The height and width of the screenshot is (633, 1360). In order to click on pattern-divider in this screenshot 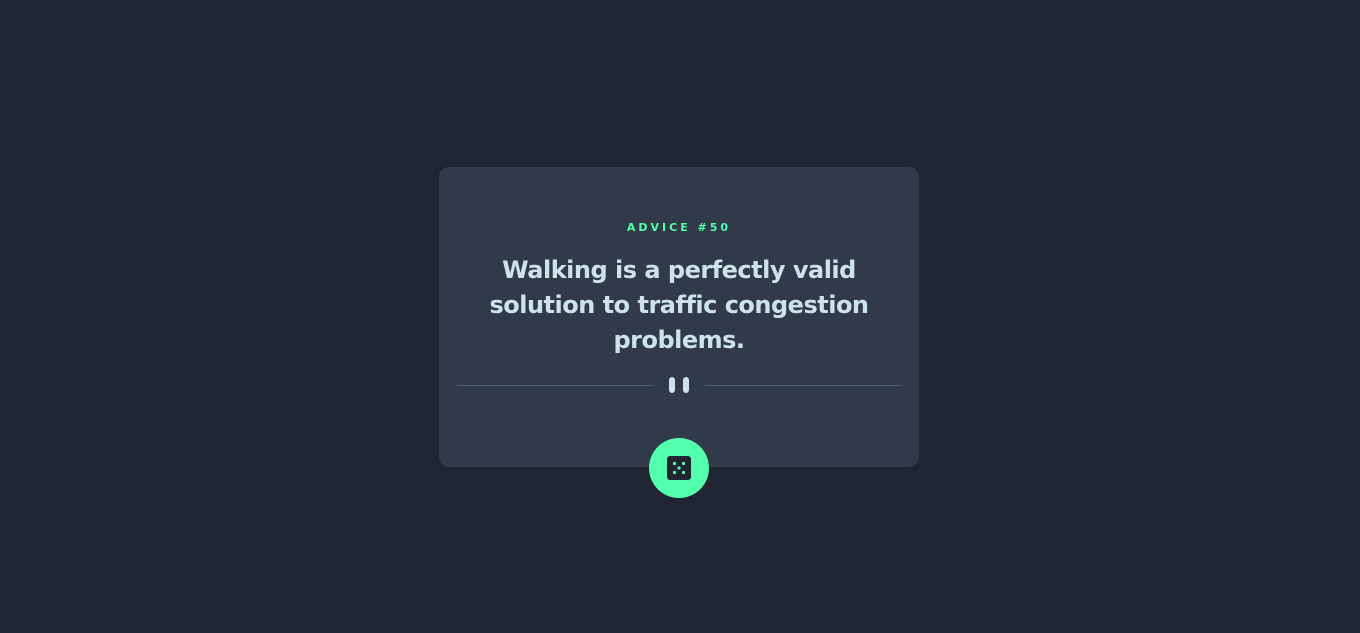, I will do `click(679, 385)`.